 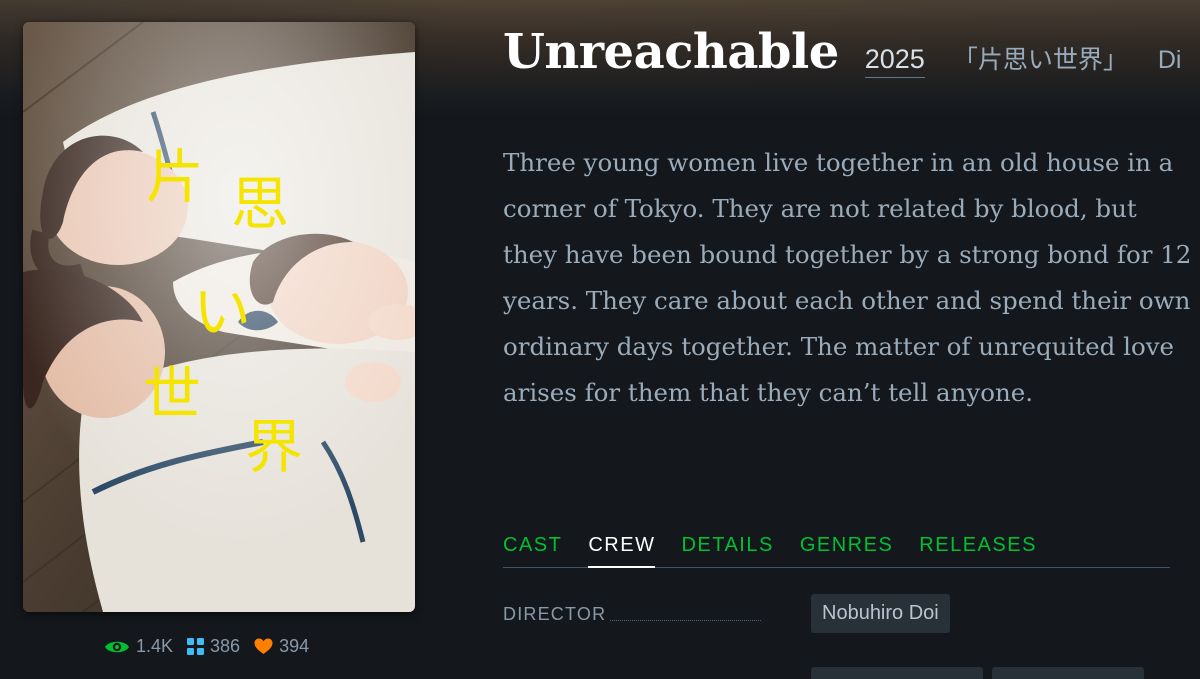 I want to click on heart-icon, so click(x=263, y=646).